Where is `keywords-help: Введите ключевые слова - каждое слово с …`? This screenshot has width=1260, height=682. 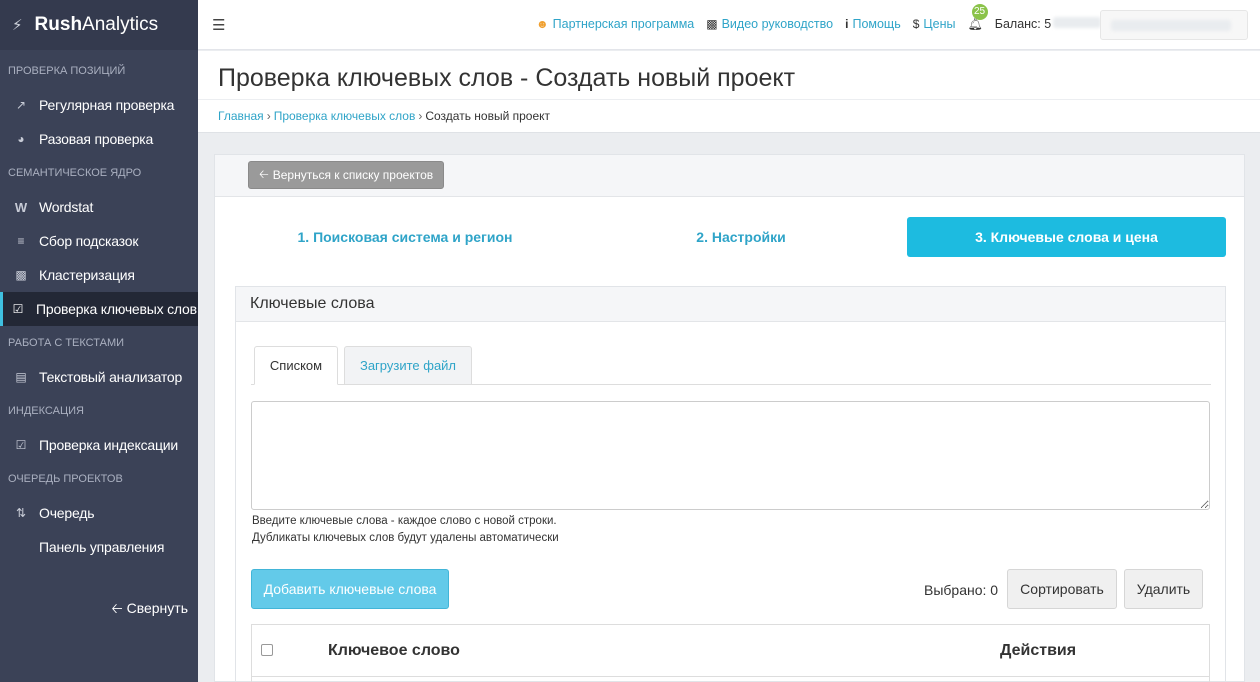 keywords-help: Введите ключевые слова - каждое слово с … is located at coordinates (405, 529).